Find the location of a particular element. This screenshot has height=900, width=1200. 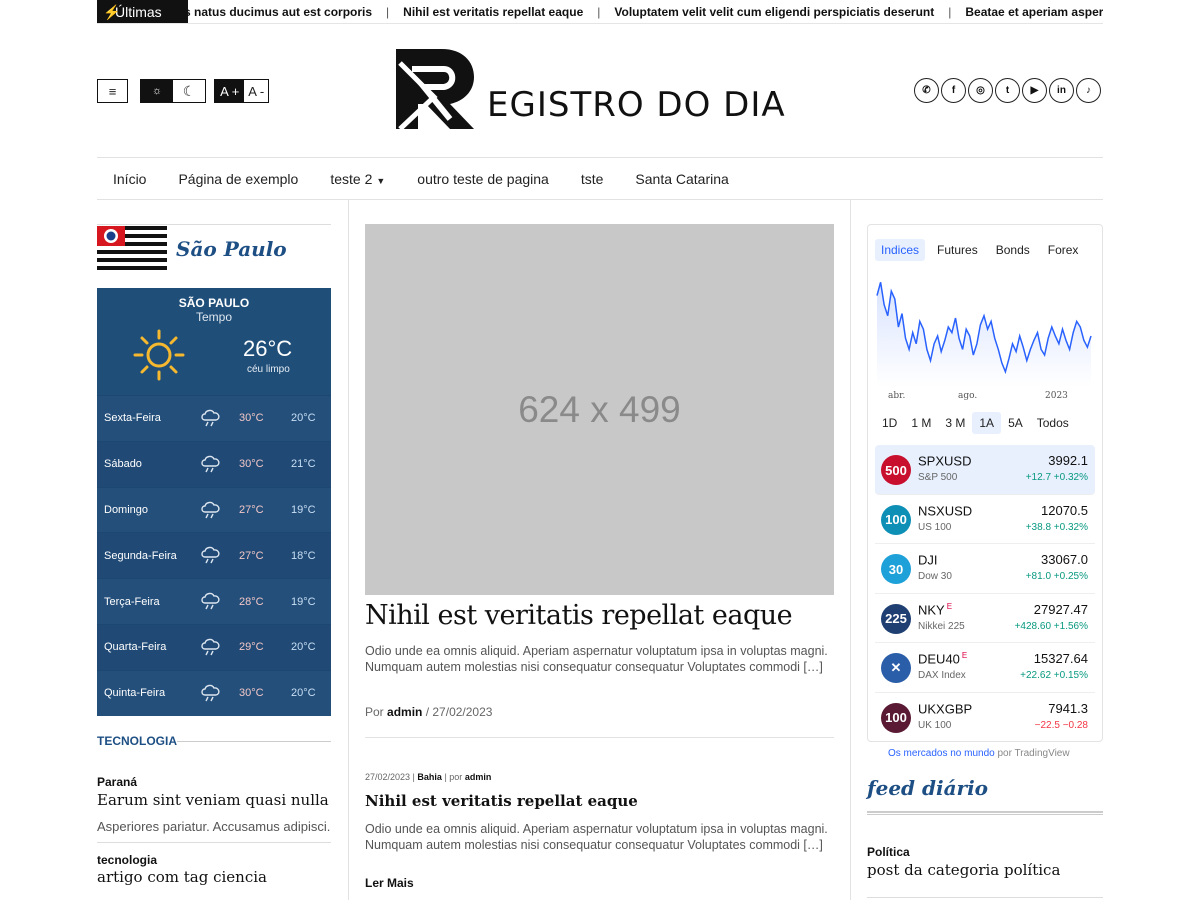

index-change: +81.0 +0.25% is located at coordinates (1056, 577).